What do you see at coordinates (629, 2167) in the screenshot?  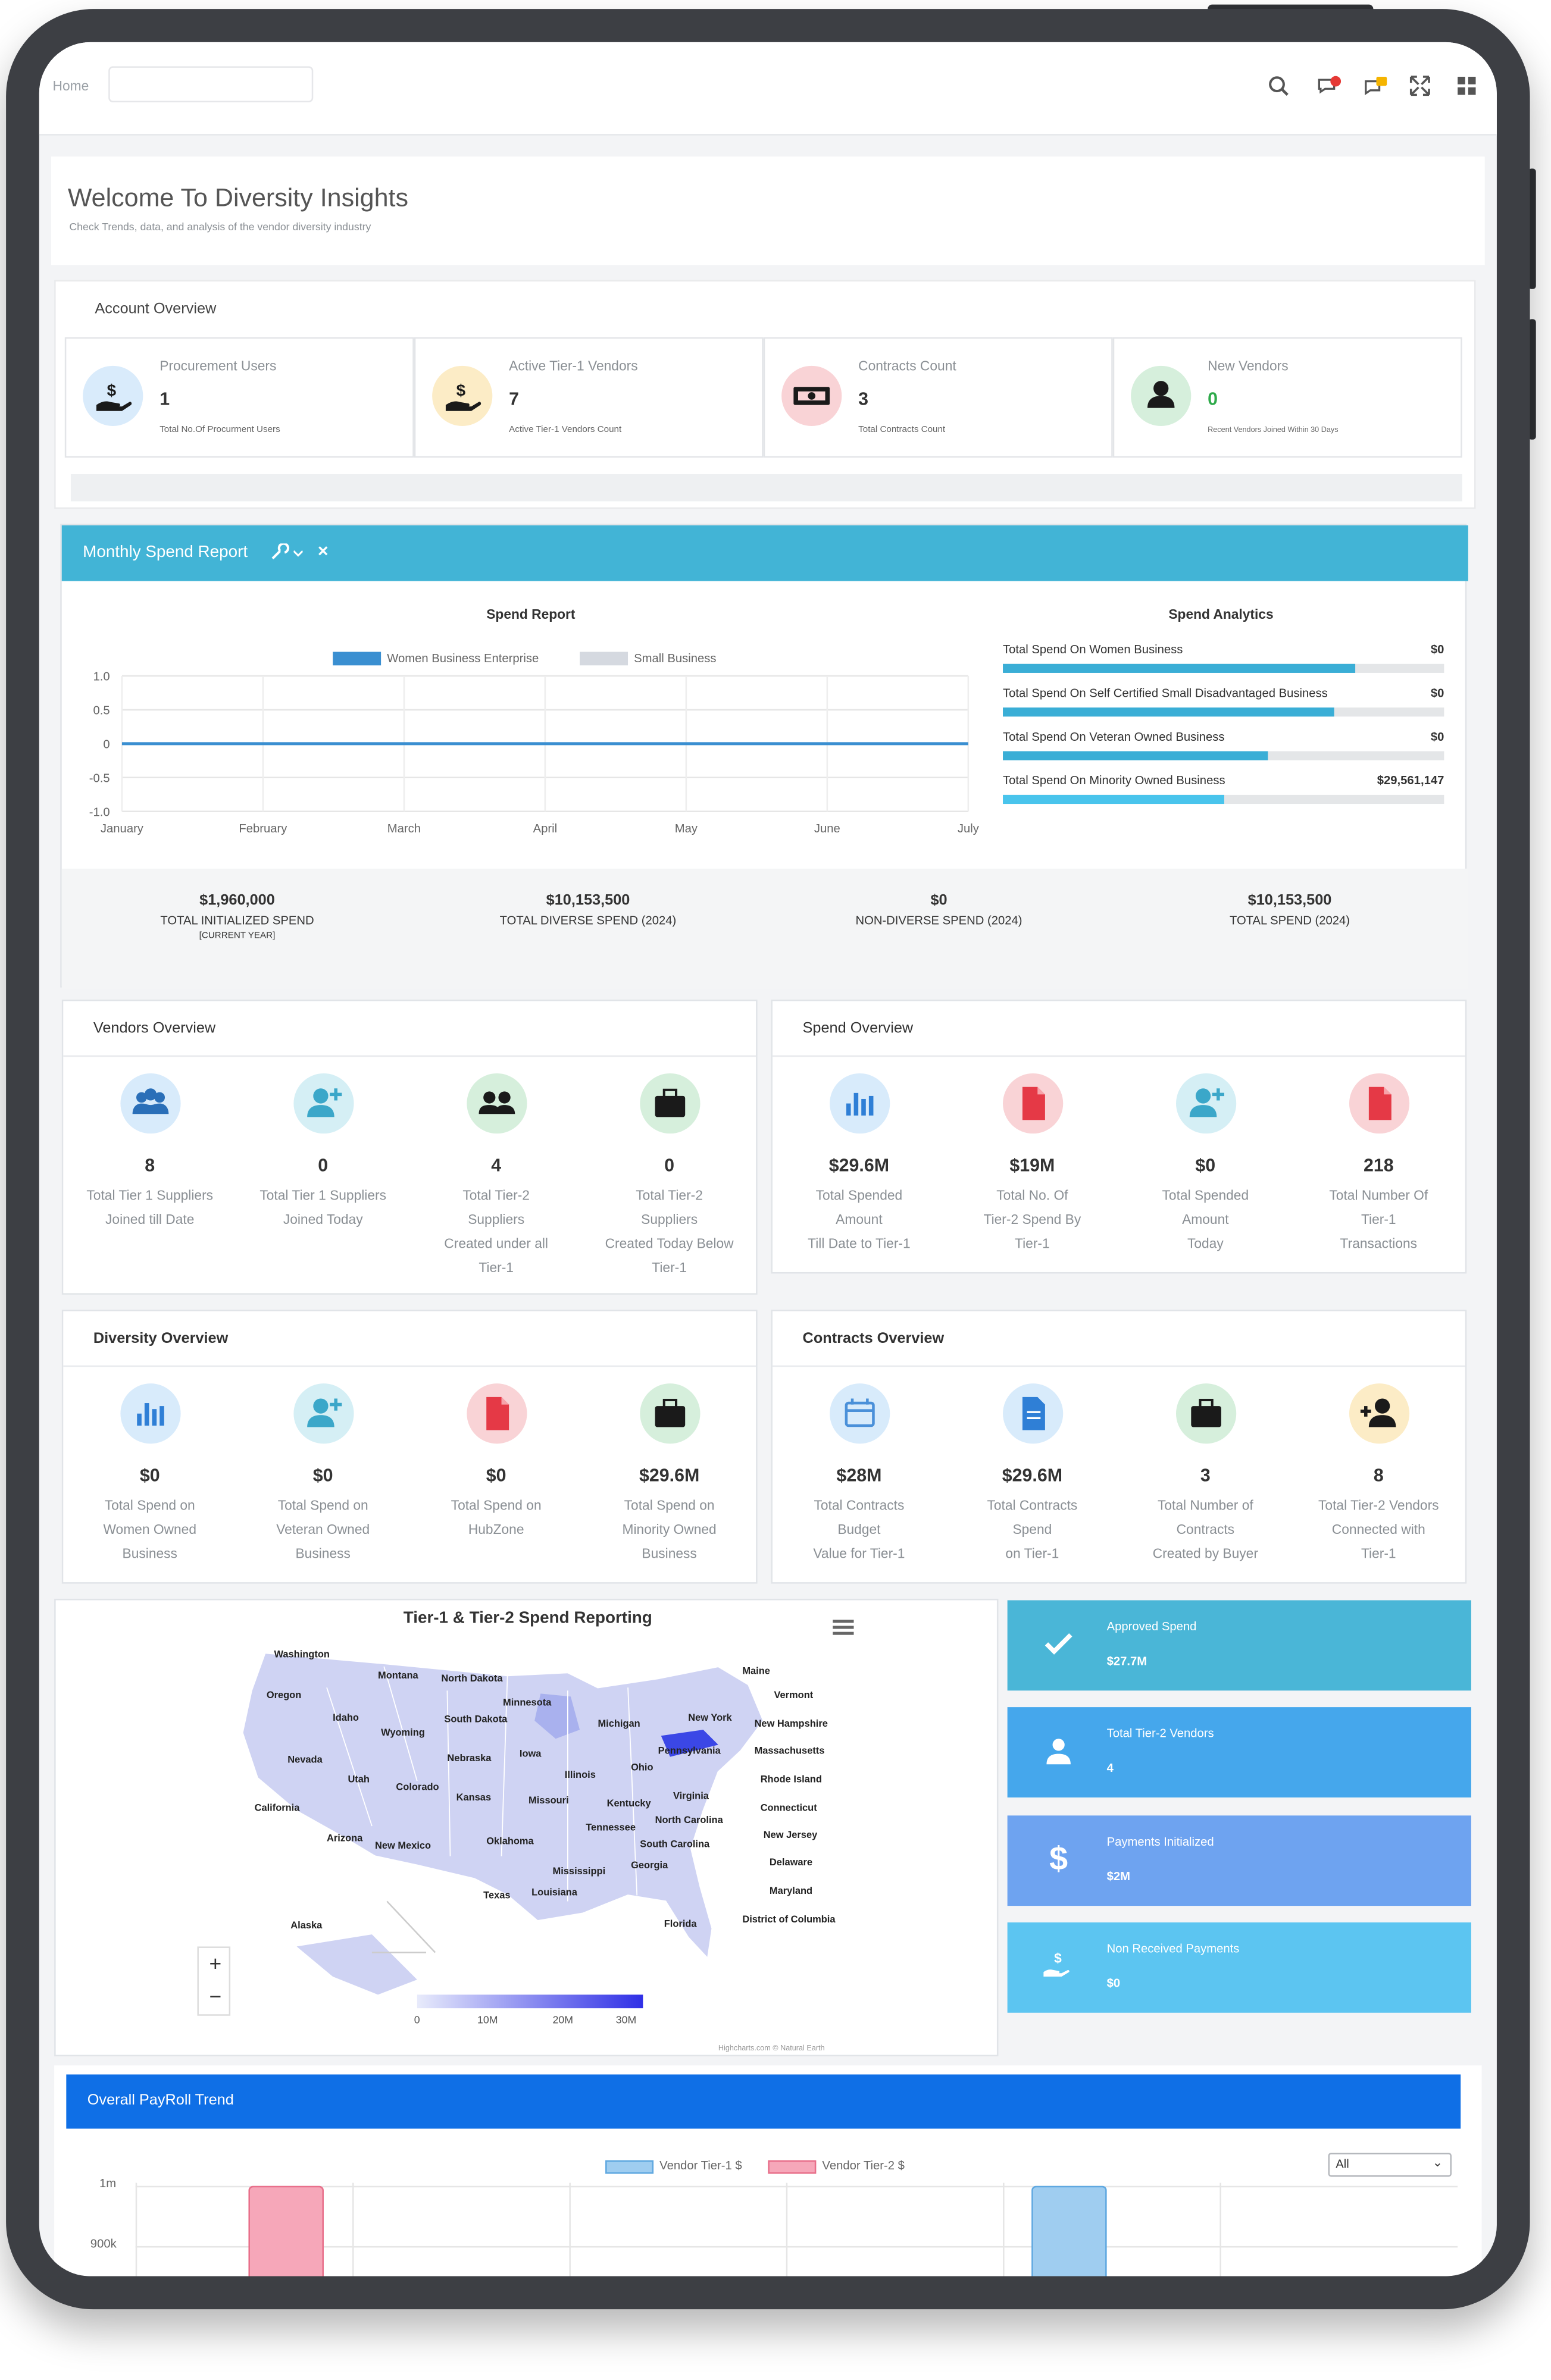 I see `legend-swatch-tier1` at bounding box center [629, 2167].